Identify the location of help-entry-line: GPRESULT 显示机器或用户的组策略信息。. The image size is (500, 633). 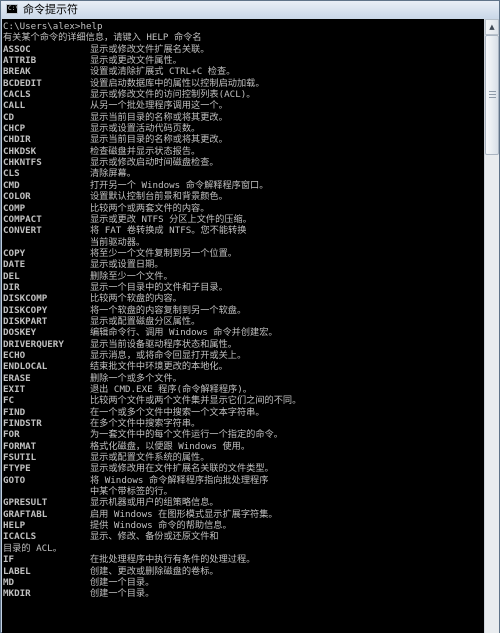
(243, 502).